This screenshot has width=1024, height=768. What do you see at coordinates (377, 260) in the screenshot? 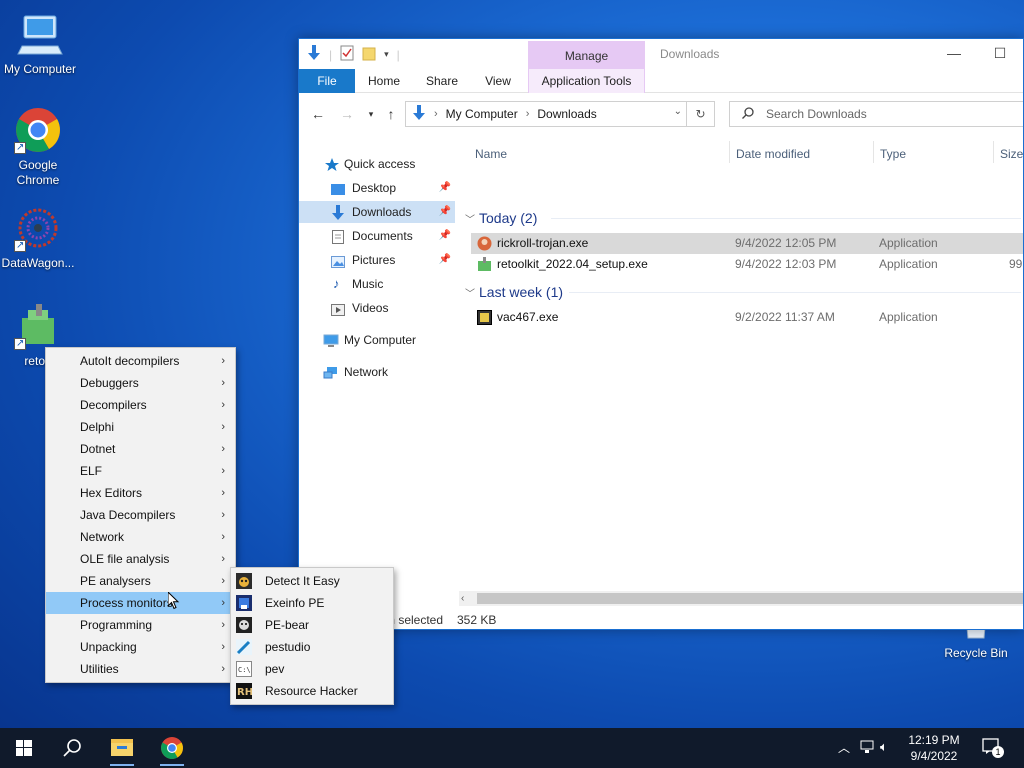
I see `nav-pictures: Pictures 📌` at bounding box center [377, 260].